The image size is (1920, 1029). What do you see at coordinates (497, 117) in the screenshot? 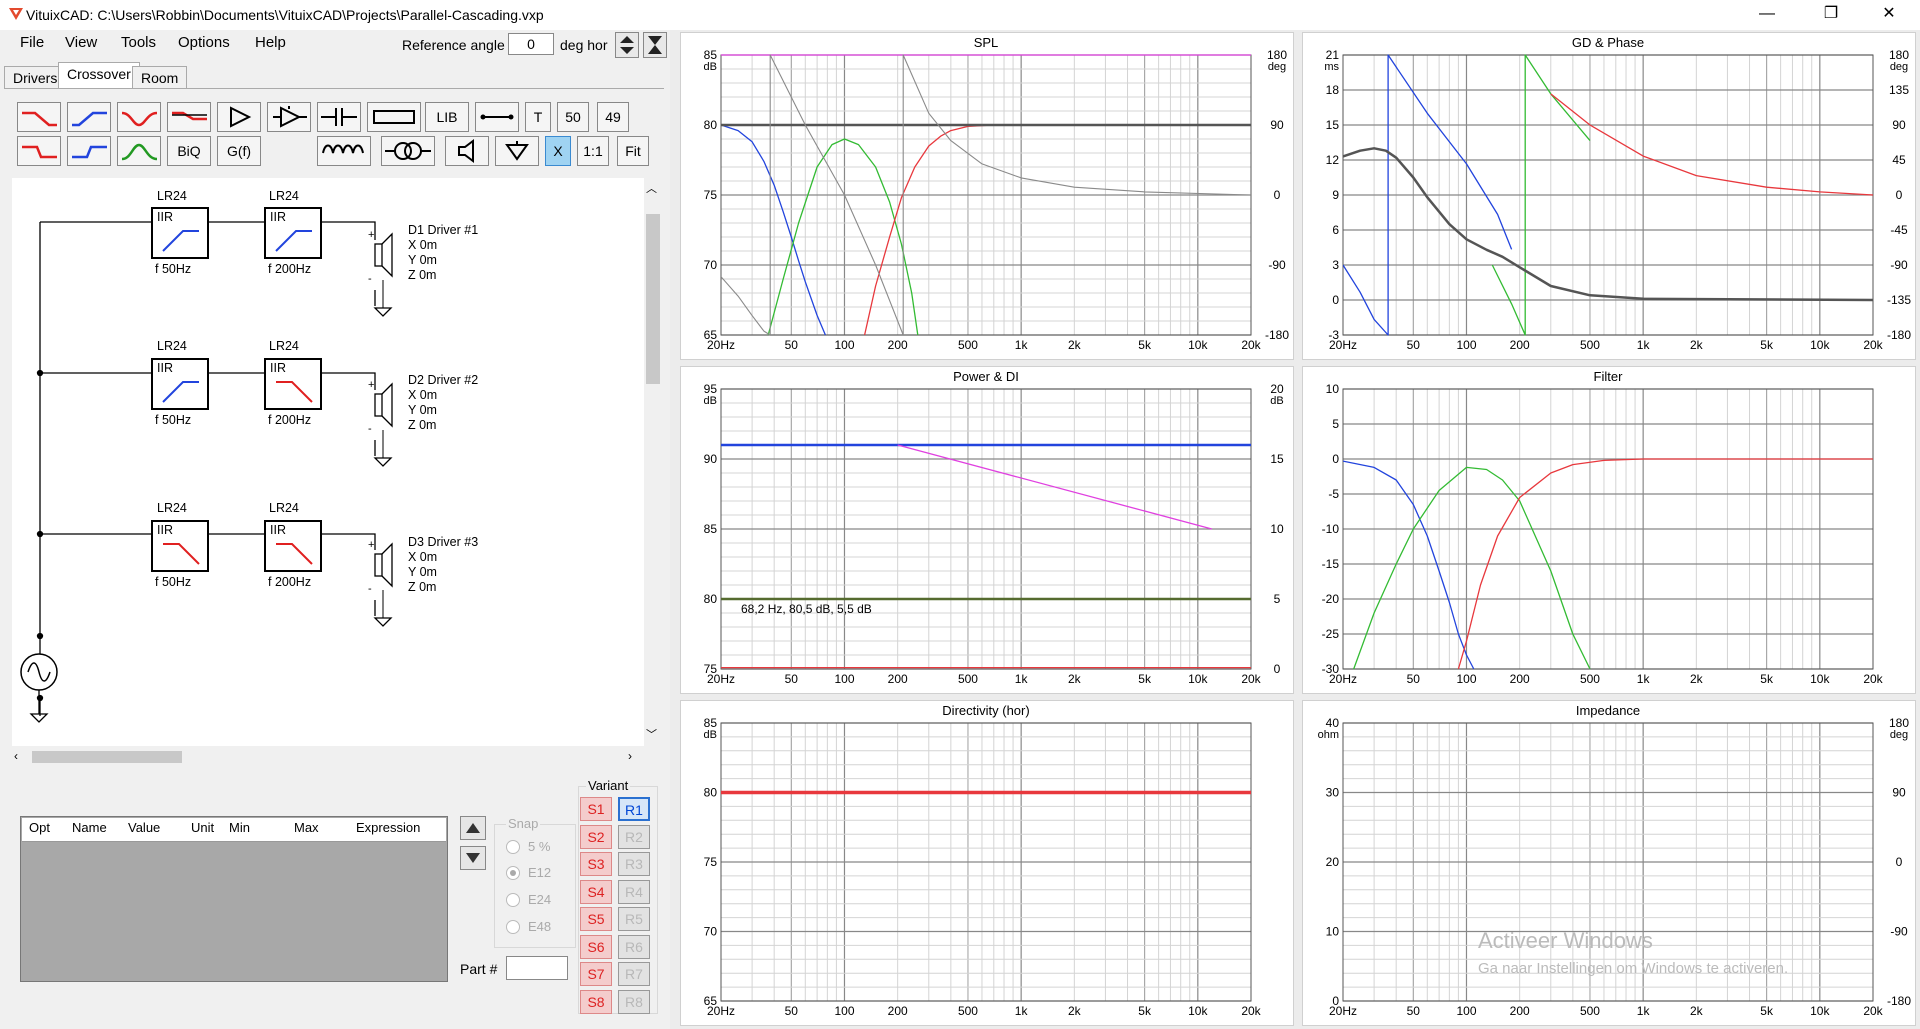
I see `wire-tool` at bounding box center [497, 117].